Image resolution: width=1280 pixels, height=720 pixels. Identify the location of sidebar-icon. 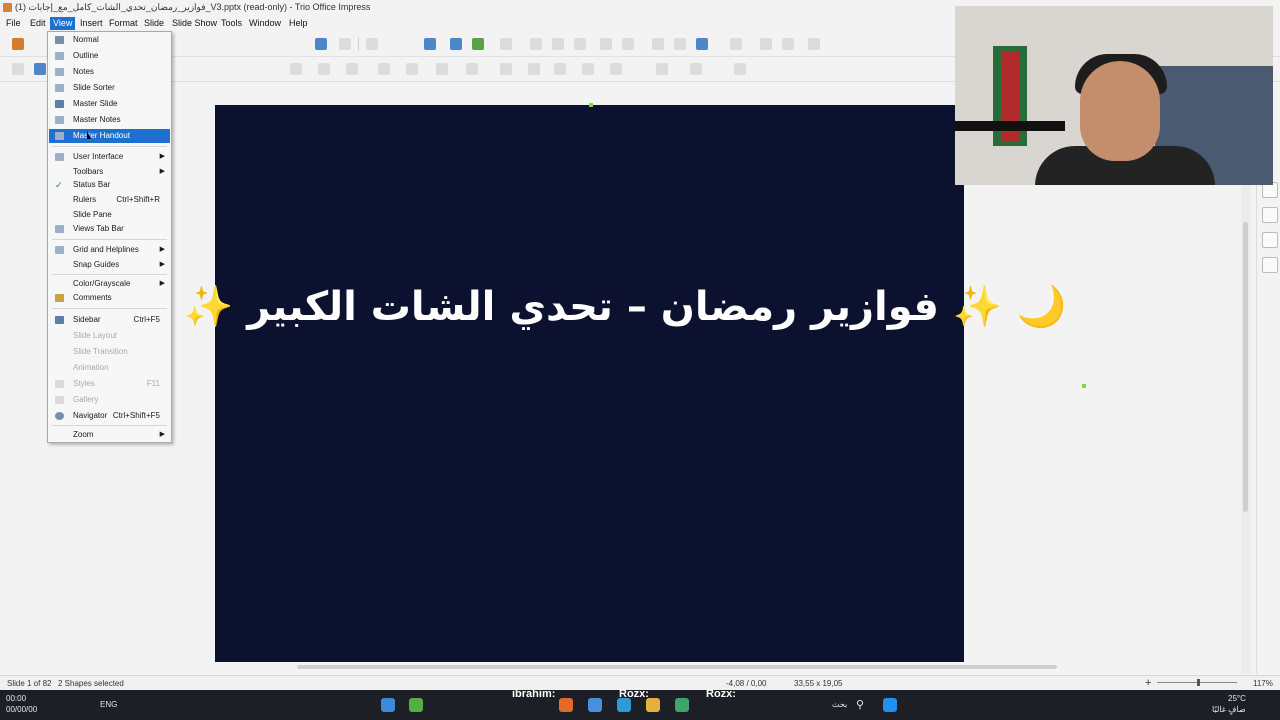
(59, 320).